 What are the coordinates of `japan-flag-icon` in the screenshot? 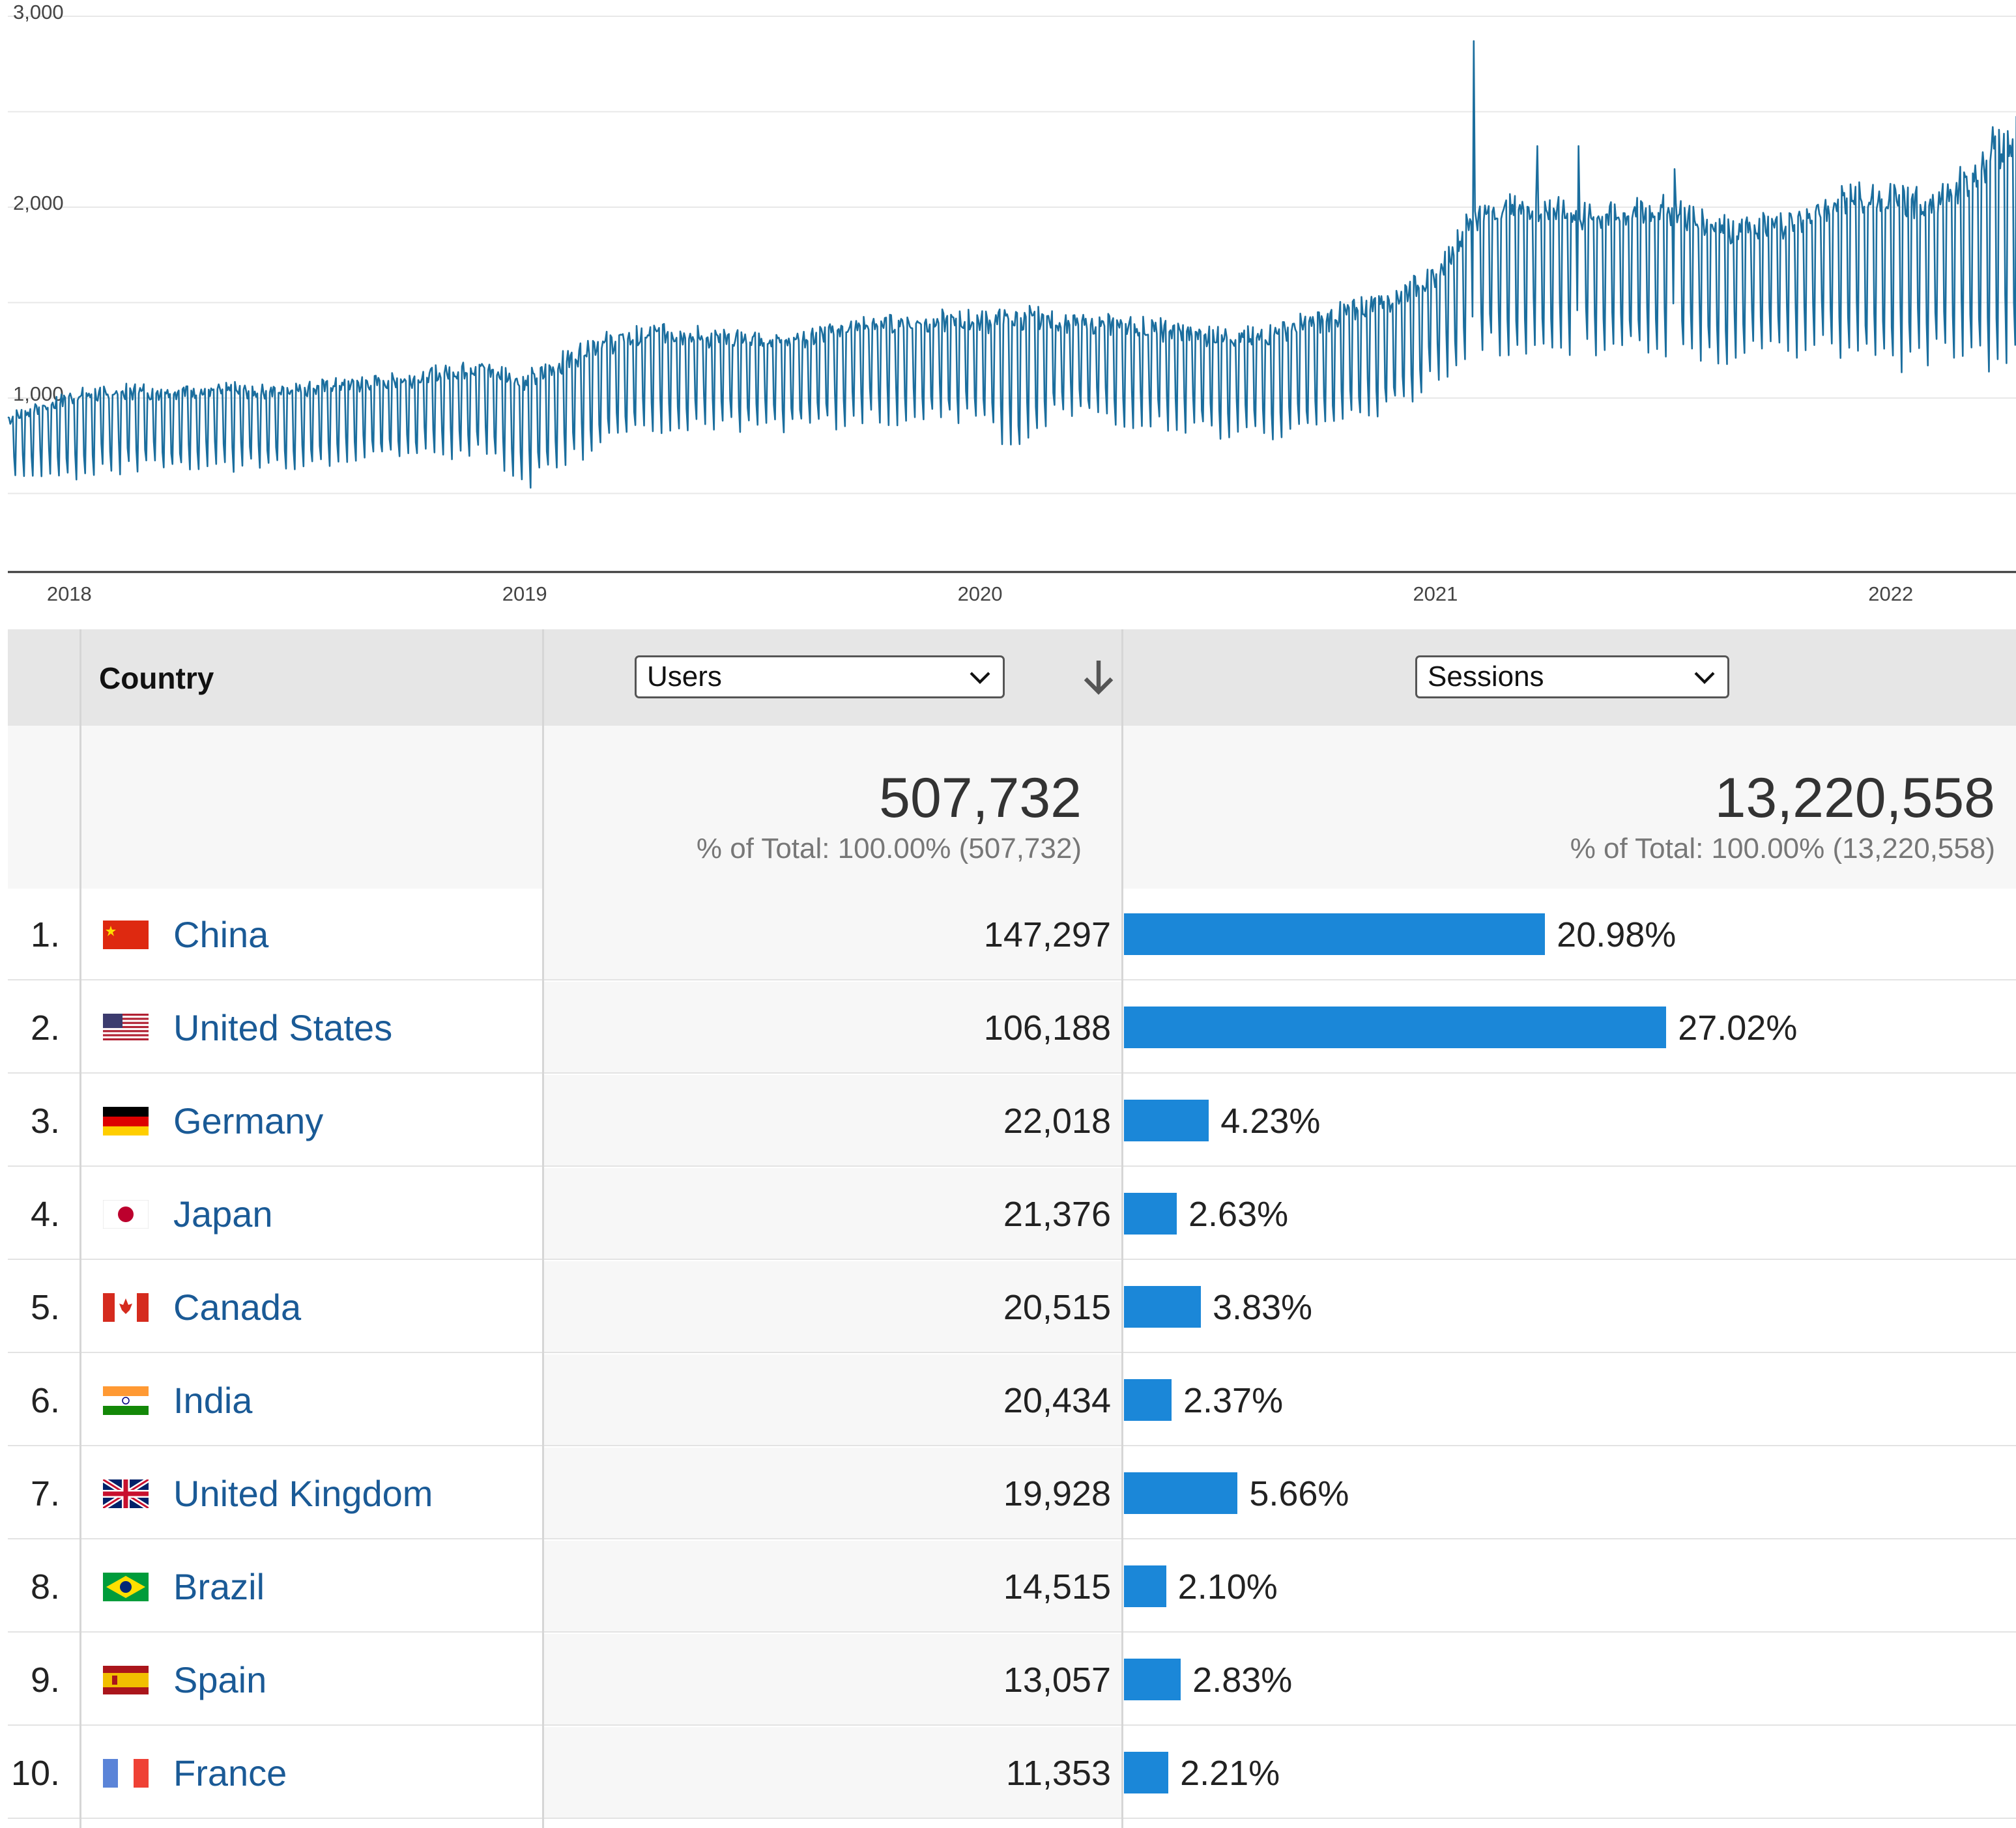 It's located at (126, 1214).